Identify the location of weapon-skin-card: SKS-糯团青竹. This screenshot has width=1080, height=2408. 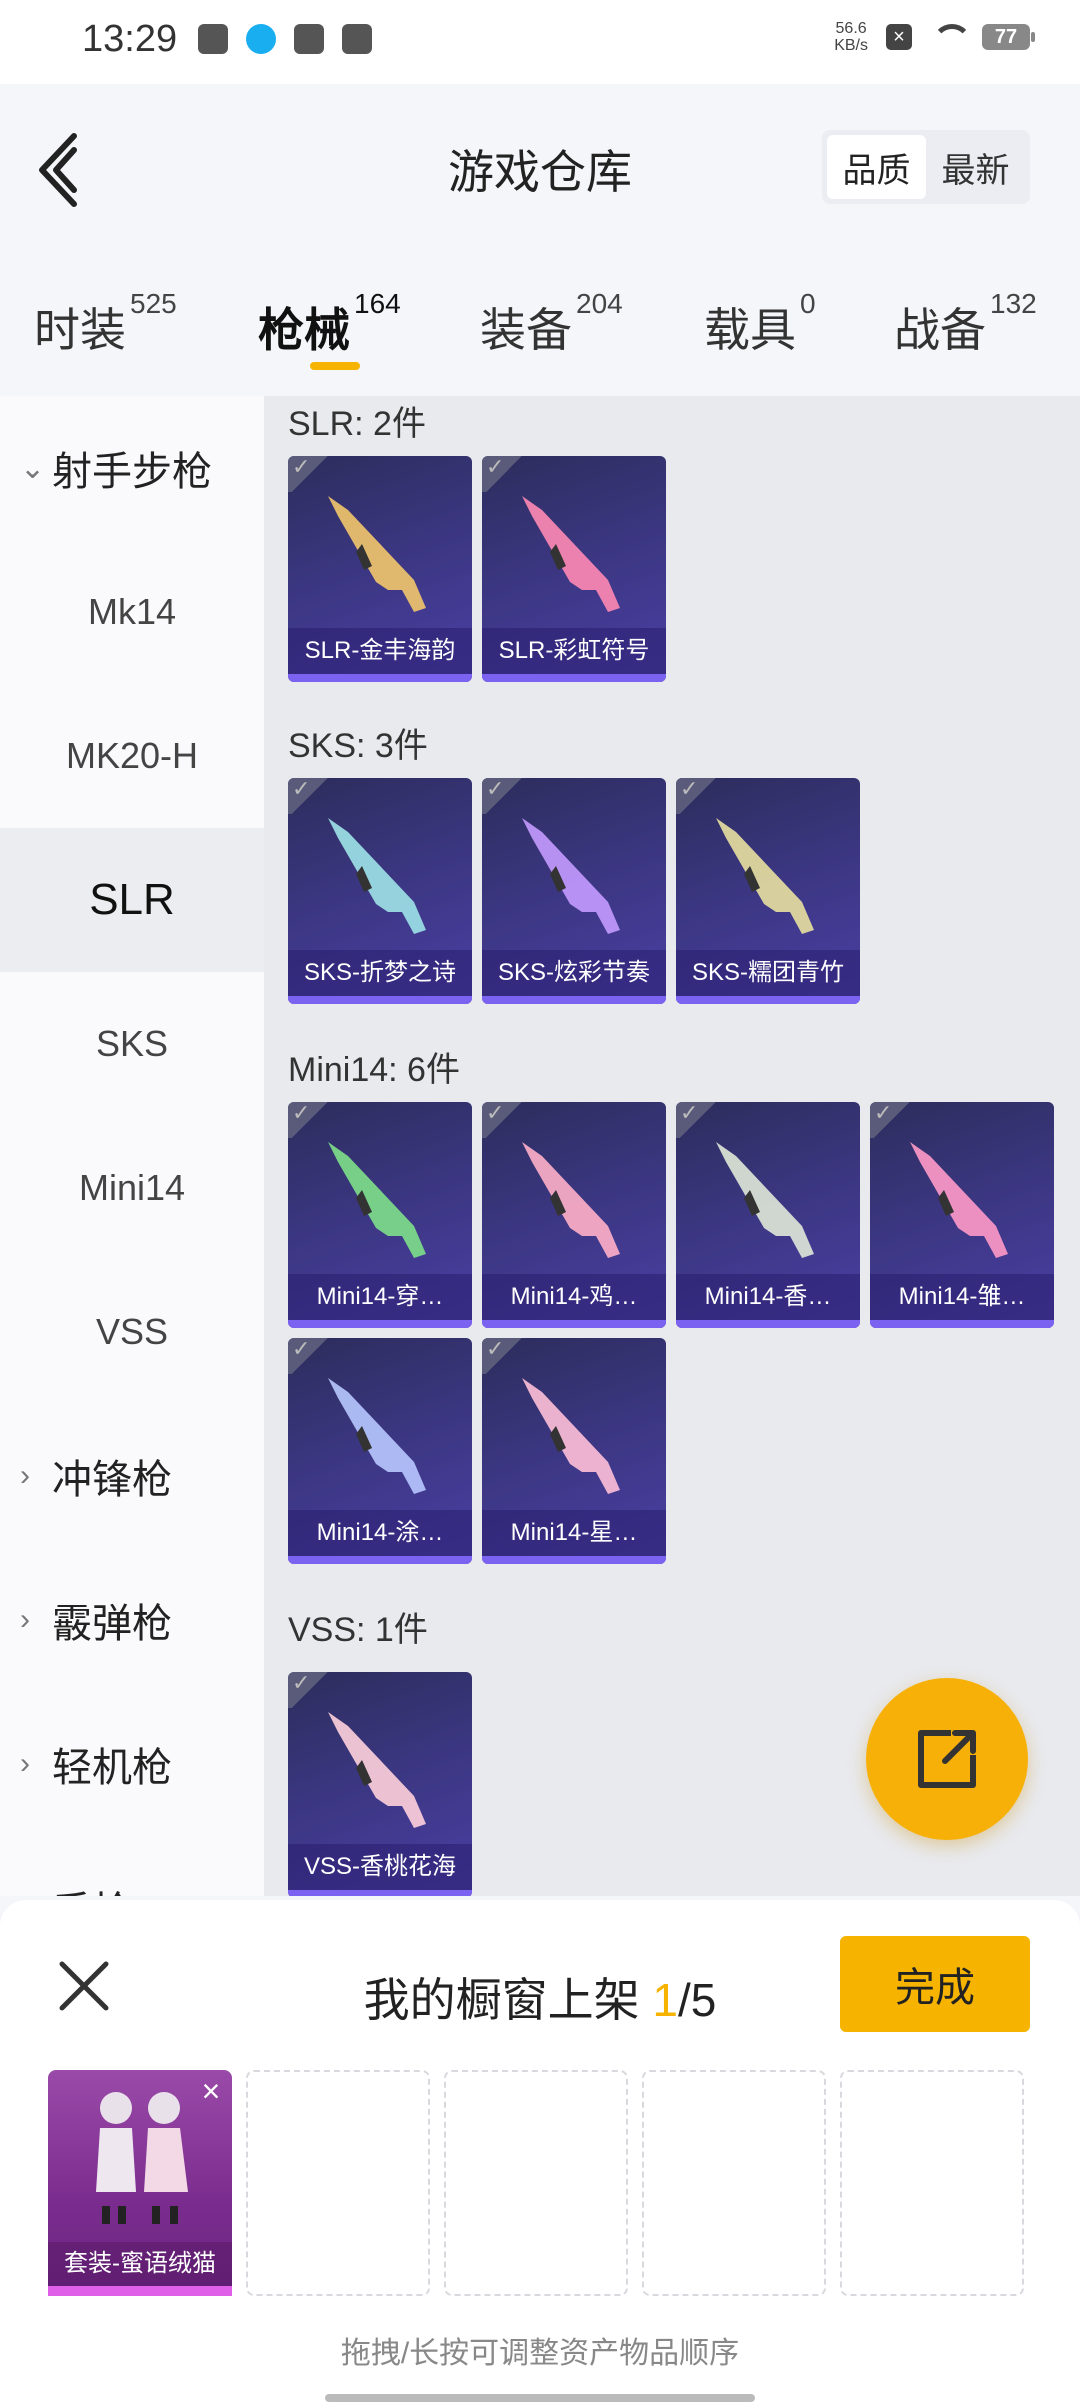
(768, 891).